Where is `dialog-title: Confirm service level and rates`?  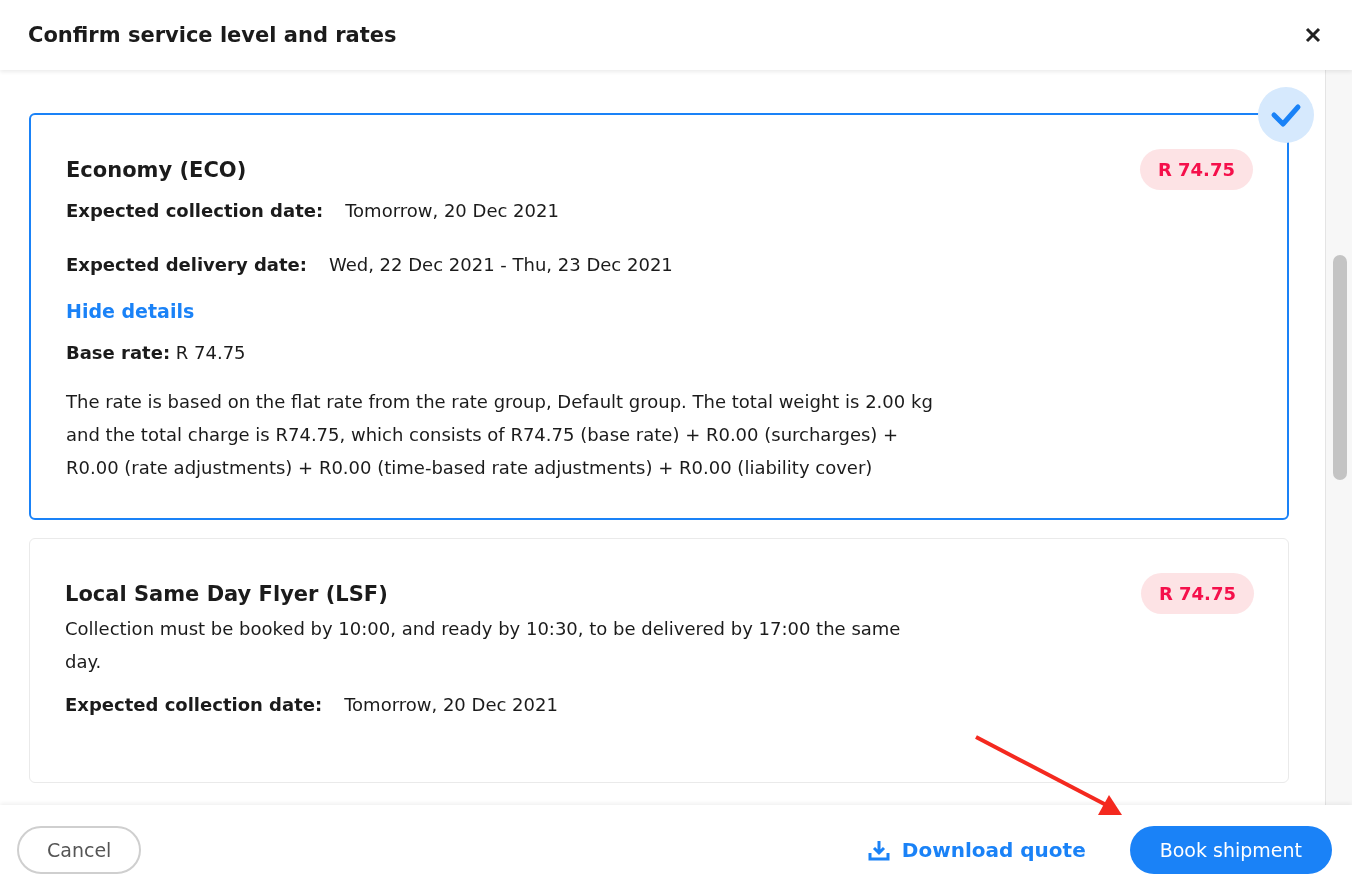
dialog-title: Confirm service level and rates is located at coordinates (212, 35).